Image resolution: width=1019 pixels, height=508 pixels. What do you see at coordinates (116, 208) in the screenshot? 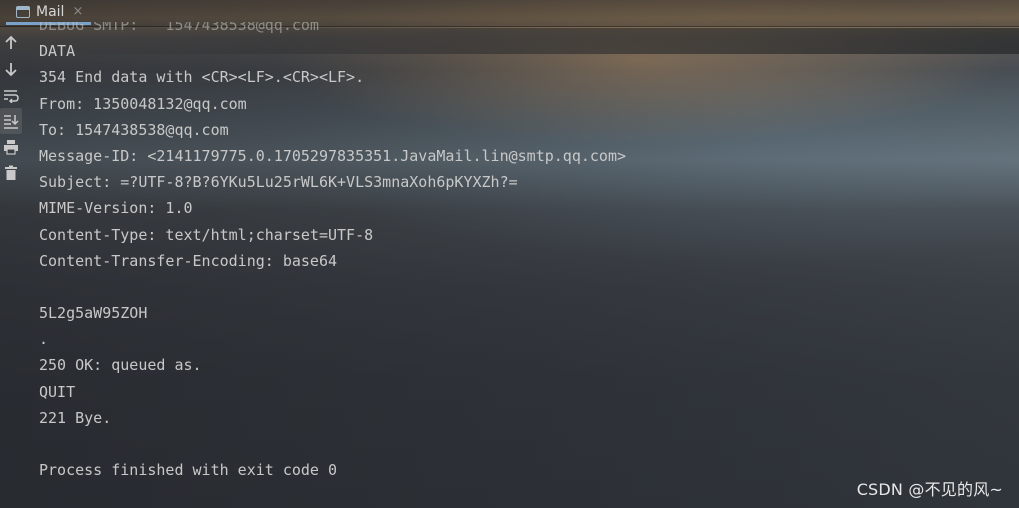
I see `console-line: MIME-Version: 1.0` at bounding box center [116, 208].